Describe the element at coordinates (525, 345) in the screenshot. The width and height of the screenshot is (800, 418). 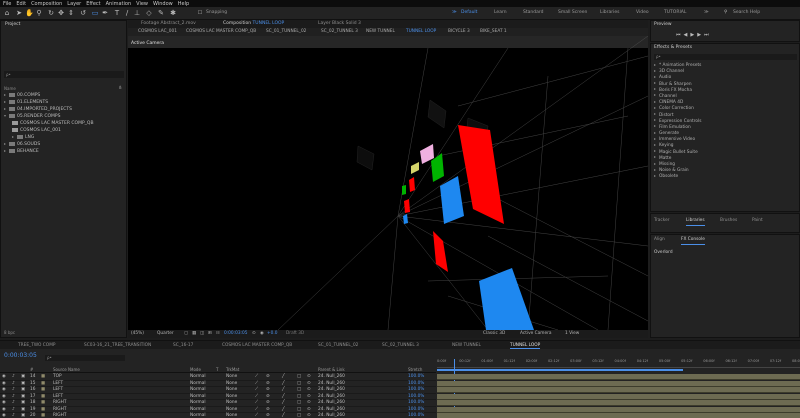
I see `timeline-tab-active: TUNNEL LOOP` at that location.